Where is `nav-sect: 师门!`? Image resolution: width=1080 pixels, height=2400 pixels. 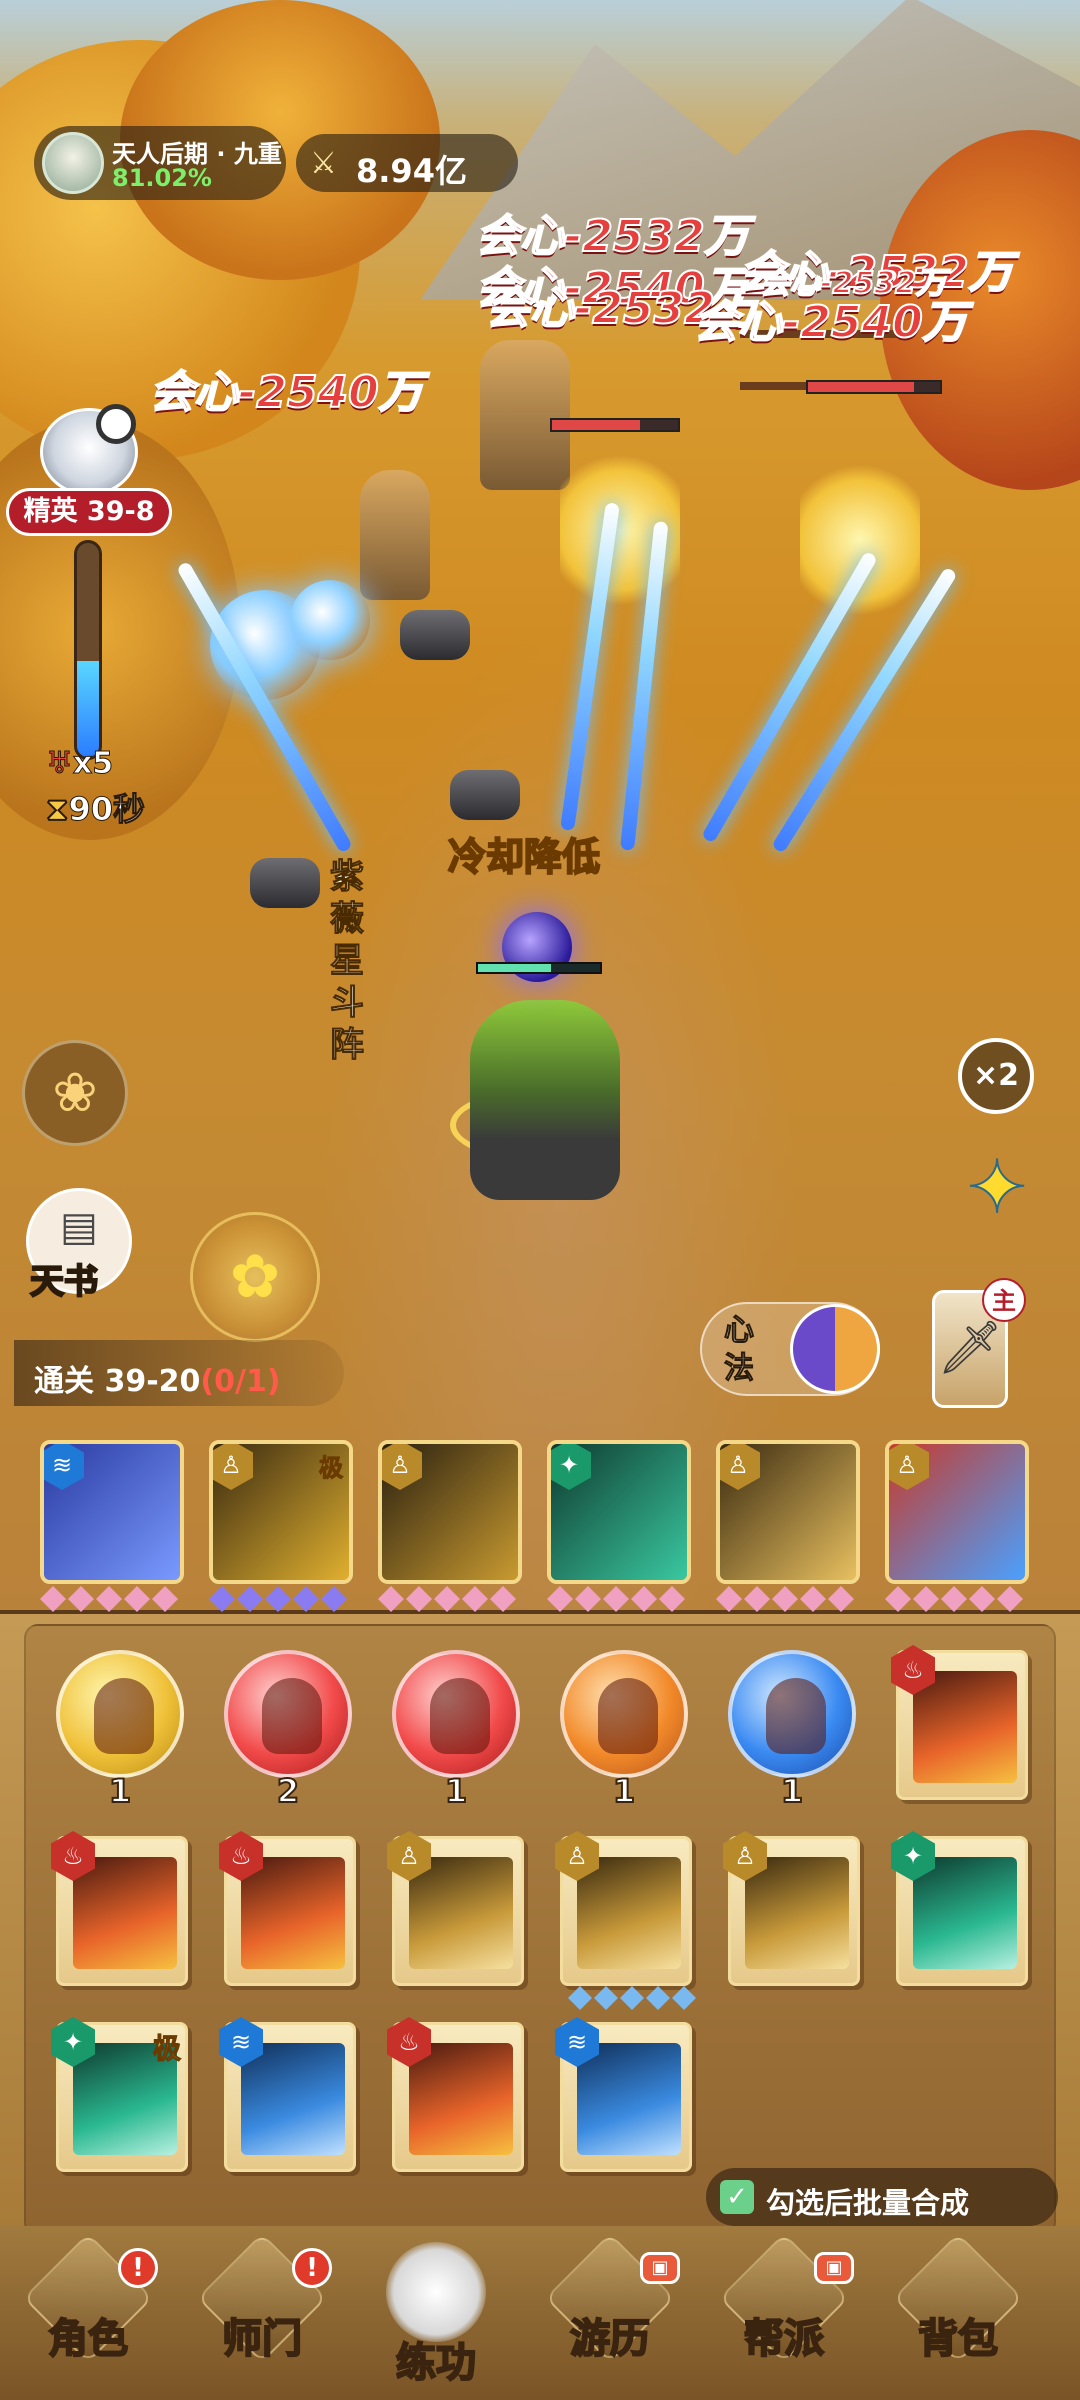
nav-sect: 师门! is located at coordinates (262, 2305).